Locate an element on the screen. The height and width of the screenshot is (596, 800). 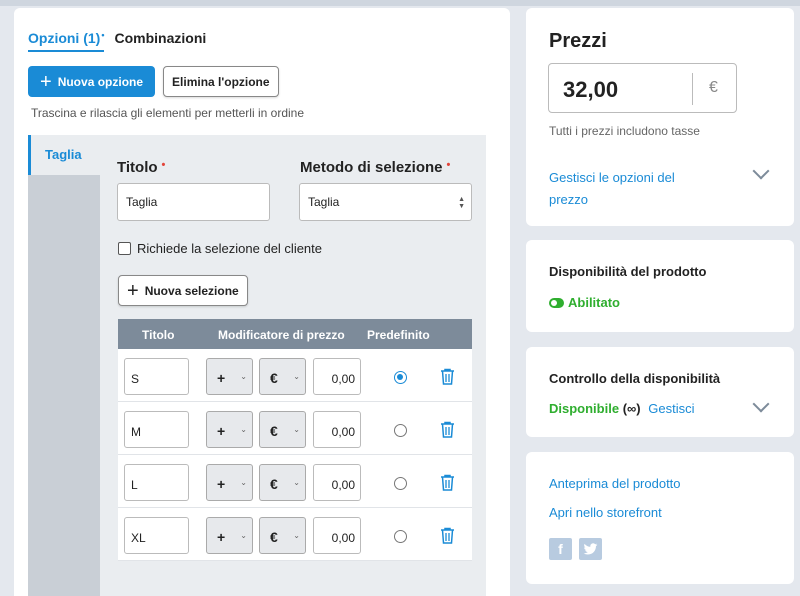
price-input: 32,00 € is located at coordinates (642, 88).